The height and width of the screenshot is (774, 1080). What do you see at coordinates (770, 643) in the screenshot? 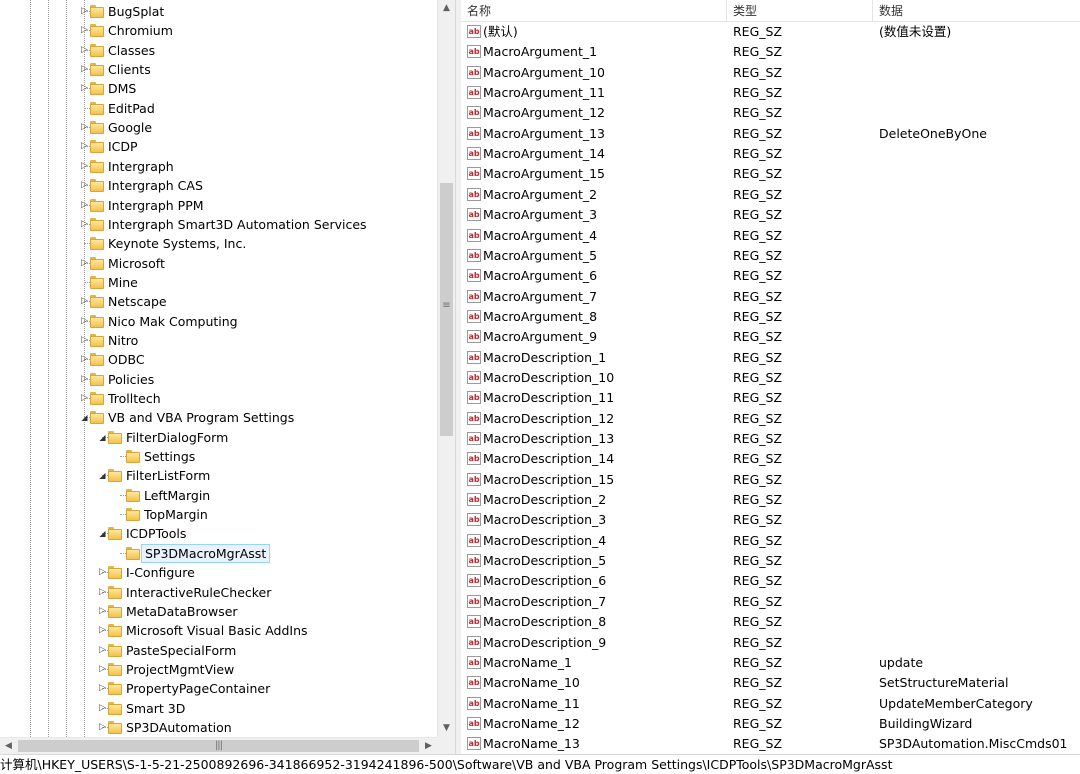
I see `value-row: ab MacroDescription_9 REG_SZ` at bounding box center [770, 643].